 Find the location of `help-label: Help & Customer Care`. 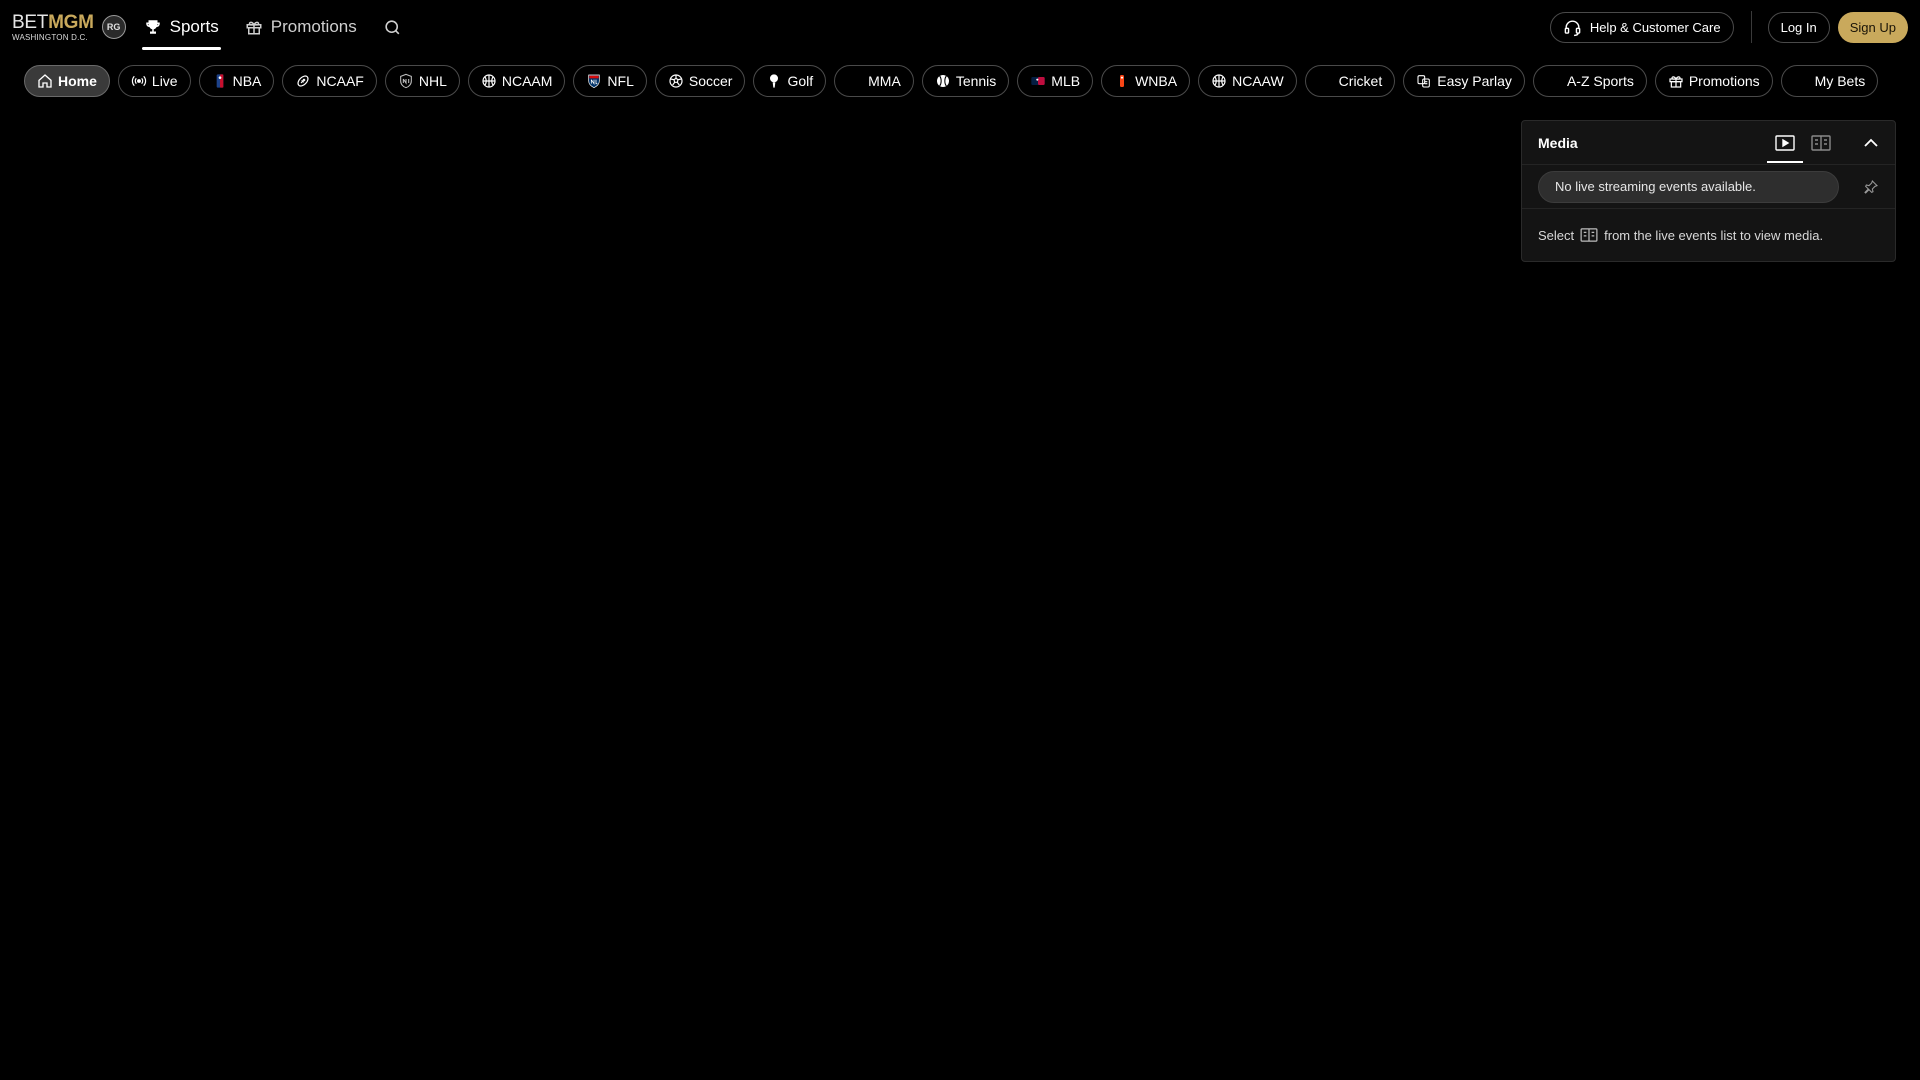

help-label: Help & Customer Care is located at coordinates (1655, 27).